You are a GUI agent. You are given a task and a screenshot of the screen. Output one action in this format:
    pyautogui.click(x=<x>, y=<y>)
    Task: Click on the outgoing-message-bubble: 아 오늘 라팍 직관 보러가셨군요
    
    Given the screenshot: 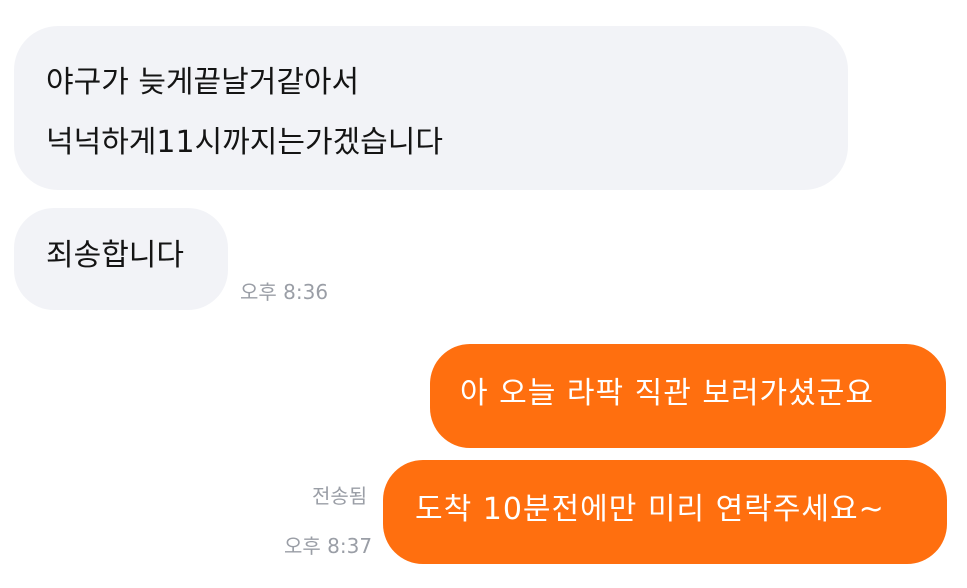 What is the action you would take?
    pyautogui.click(x=688, y=396)
    